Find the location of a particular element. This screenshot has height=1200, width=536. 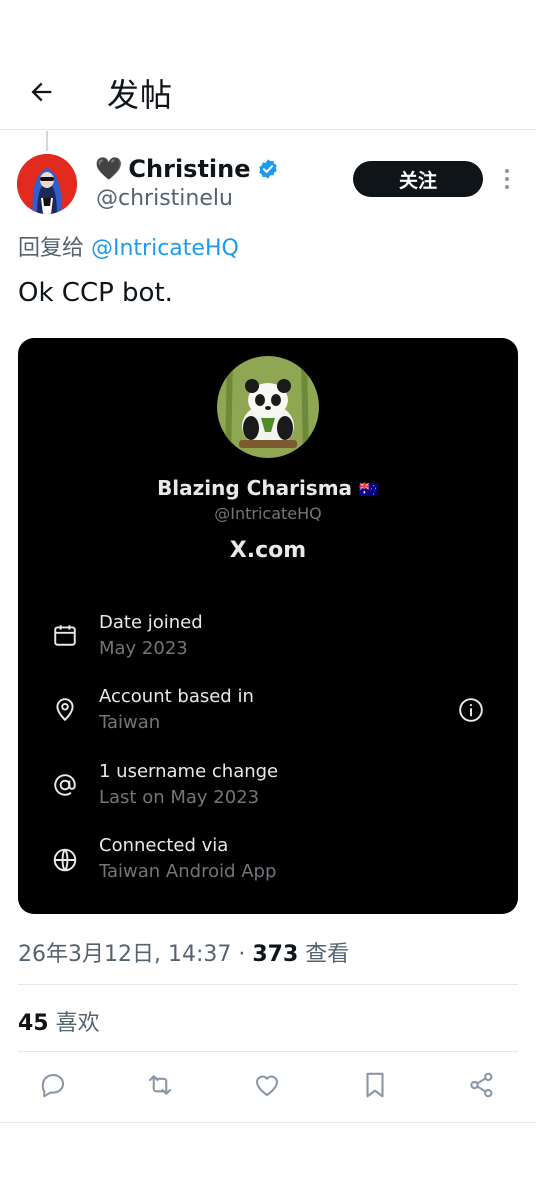

author-handle: @christinelu is located at coordinates (164, 198).